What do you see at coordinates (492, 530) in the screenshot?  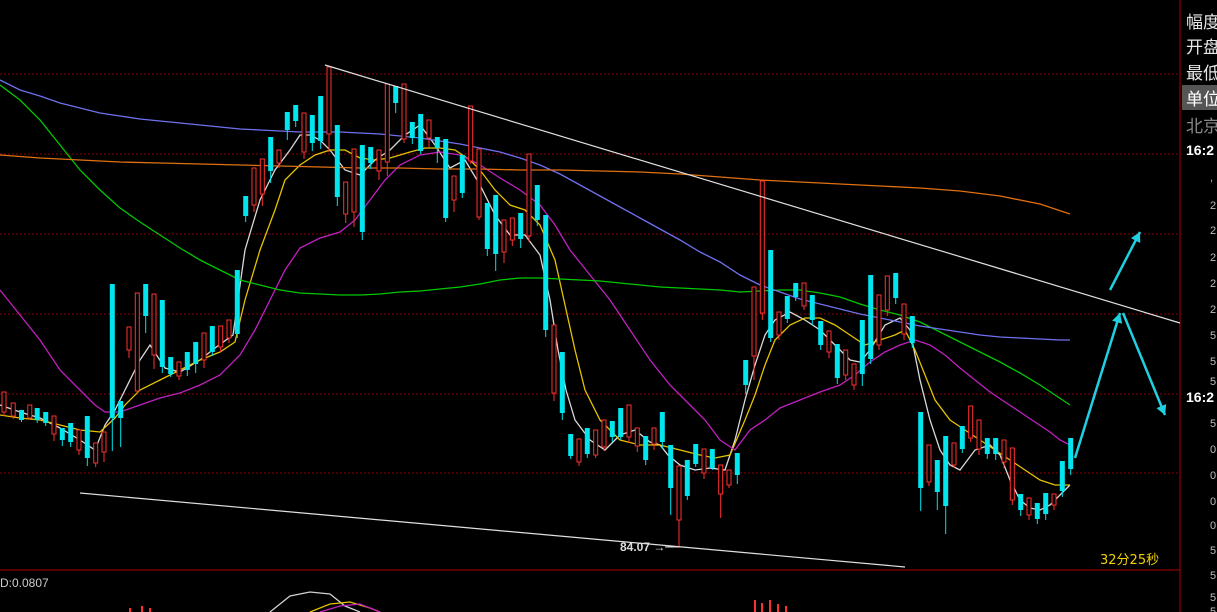 I see `lower-trendline` at bounding box center [492, 530].